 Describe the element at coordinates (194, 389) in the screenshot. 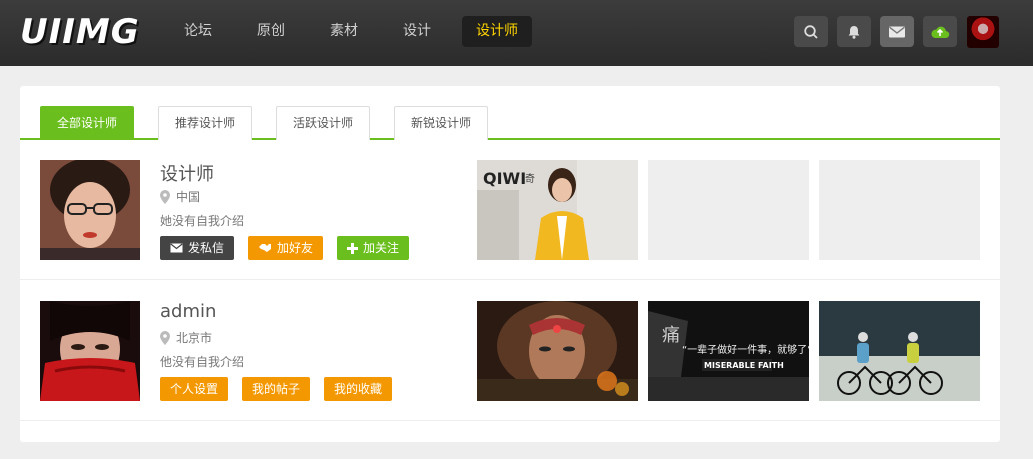

I see `personal-settings-button: 个人设置` at that location.